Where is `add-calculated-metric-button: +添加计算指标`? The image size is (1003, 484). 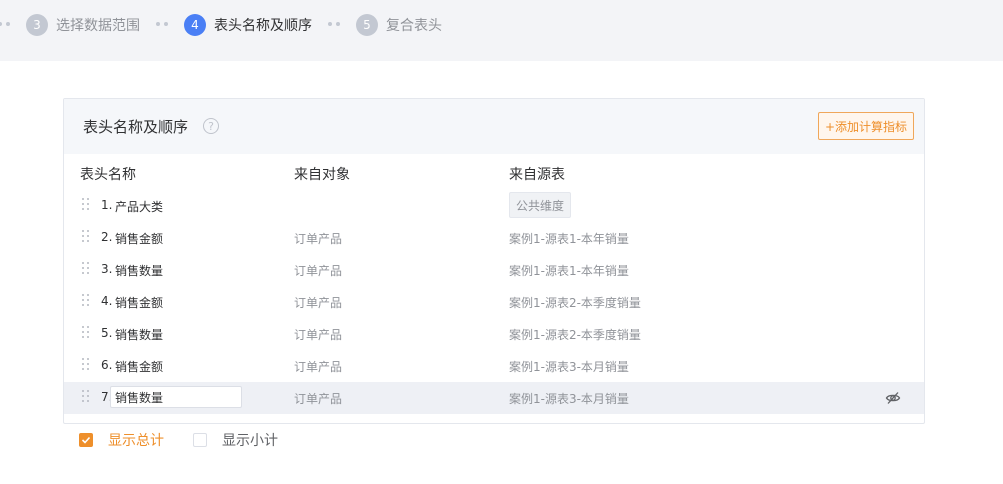
add-calculated-metric-button: +添加计算指标 is located at coordinates (866, 126).